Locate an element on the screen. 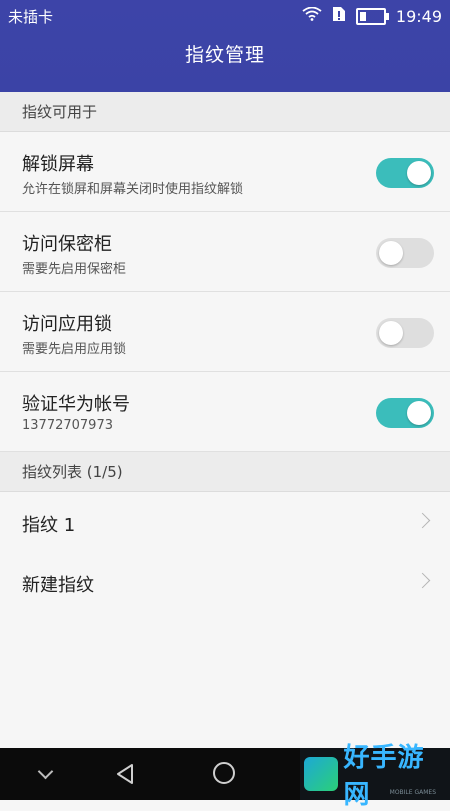 The height and width of the screenshot is (811, 450). status-icons: 19:49 is located at coordinates (372, 16).